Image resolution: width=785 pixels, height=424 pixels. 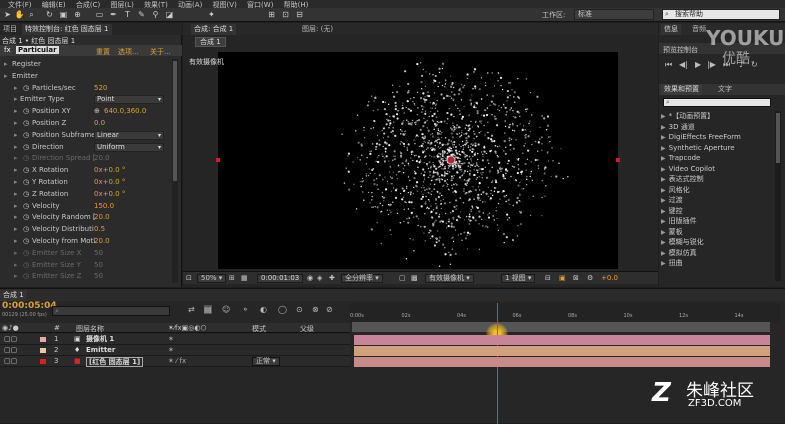 What do you see at coordinates (310, 278) in the screenshot?
I see `snapshot-icon: ◉` at bounding box center [310, 278].